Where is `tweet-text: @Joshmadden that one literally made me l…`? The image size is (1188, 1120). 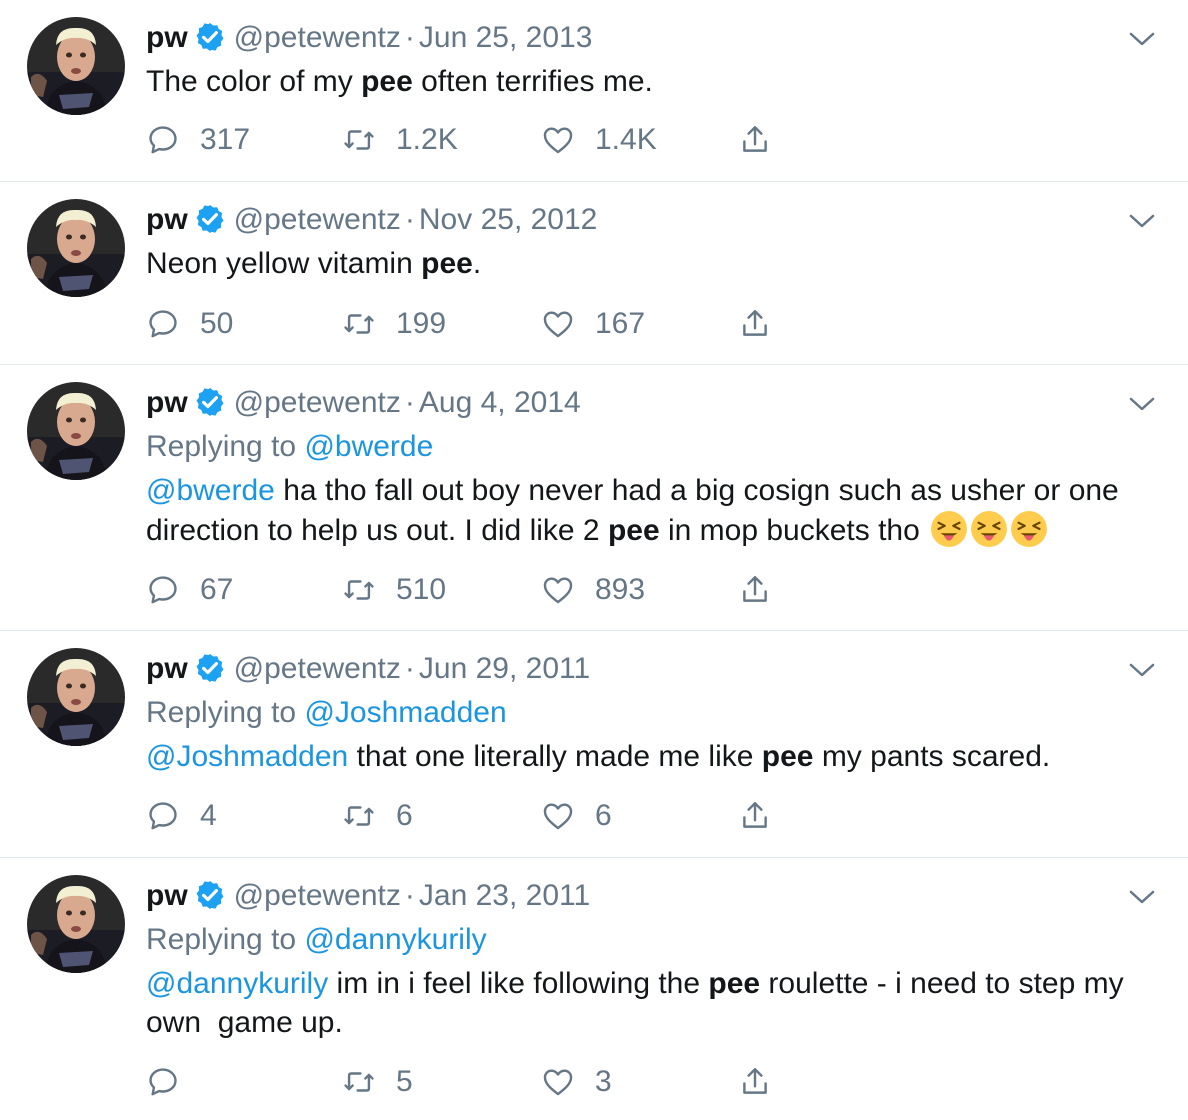
tweet-text: @Joshmadden that one literally made me l… is located at coordinates (598, 756).